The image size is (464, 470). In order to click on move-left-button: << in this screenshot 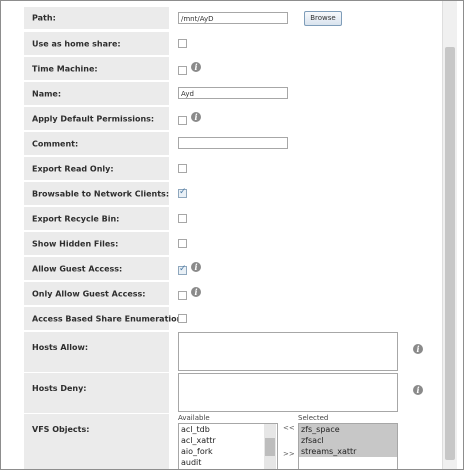, I will do `click(289, 428)`.